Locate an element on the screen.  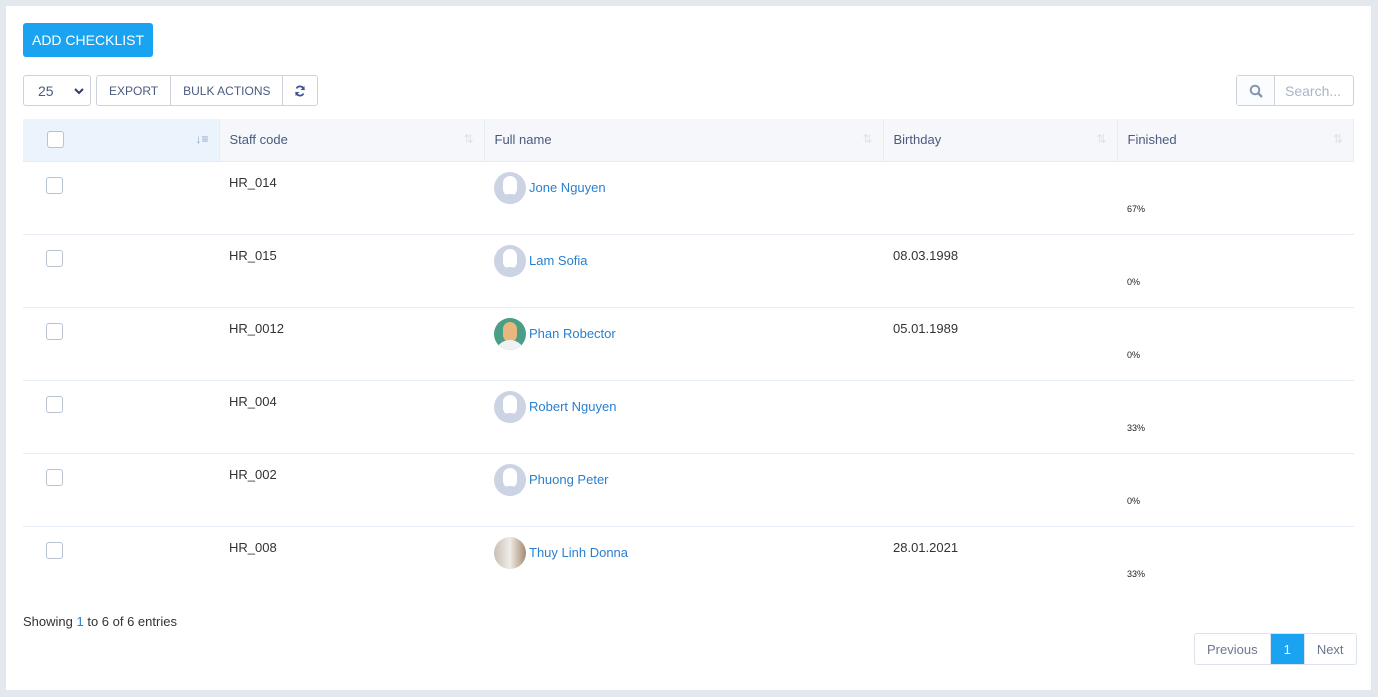
header-label: Staff code is located at coordinates (258, 140).